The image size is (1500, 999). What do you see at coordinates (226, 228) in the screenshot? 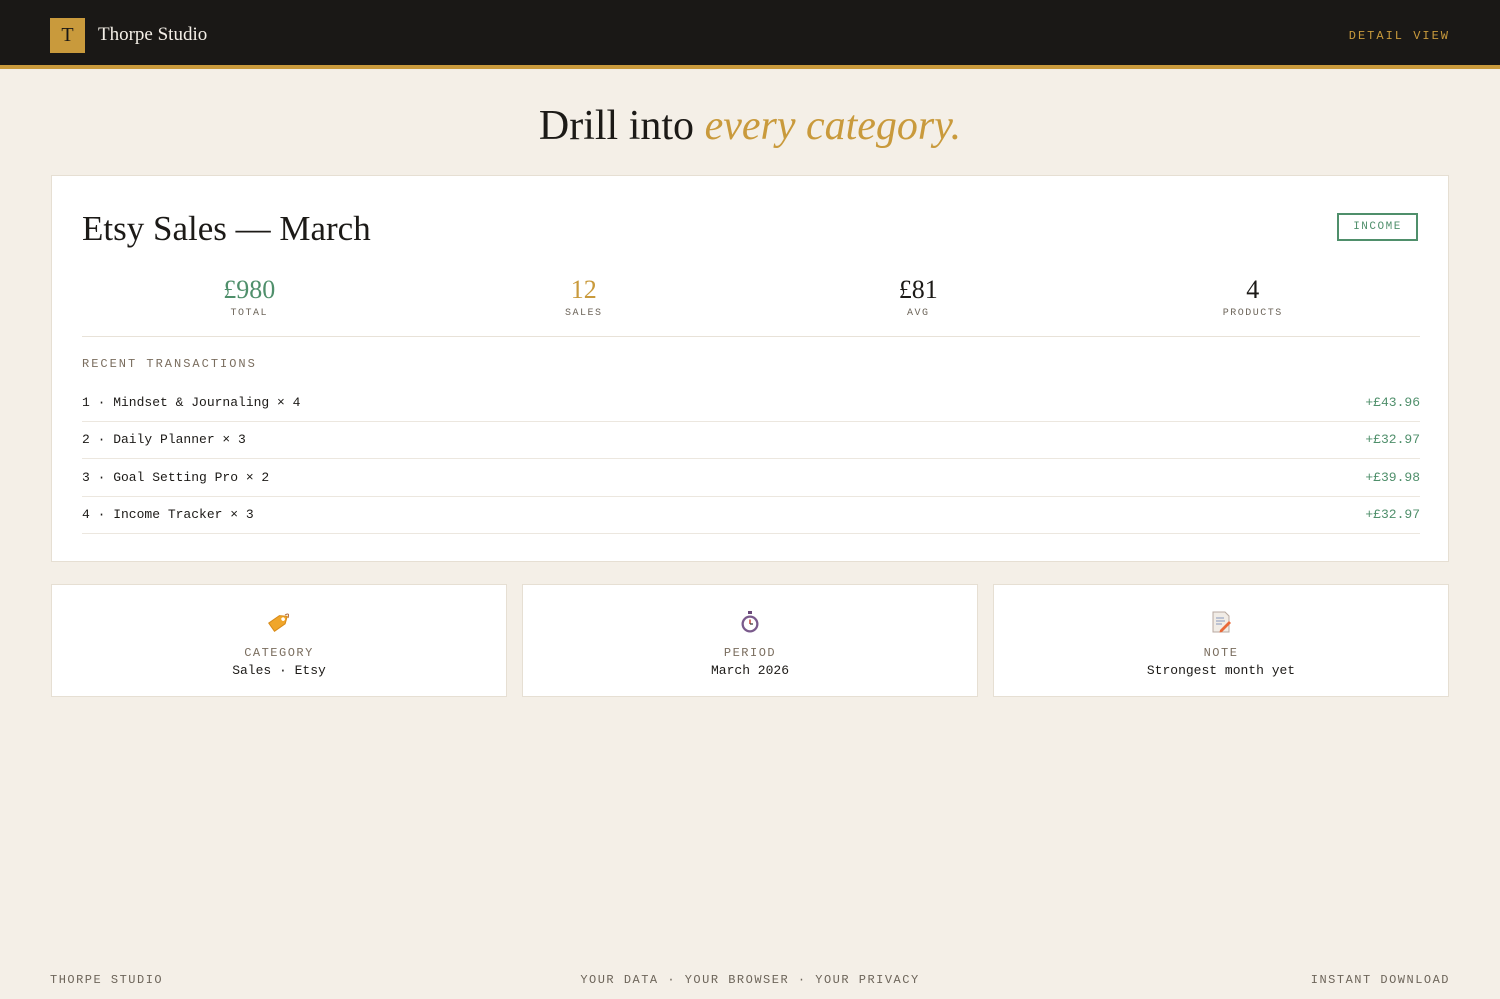
I see `detail-title: Etsy Sales — March` at bounding box center [226, 228].